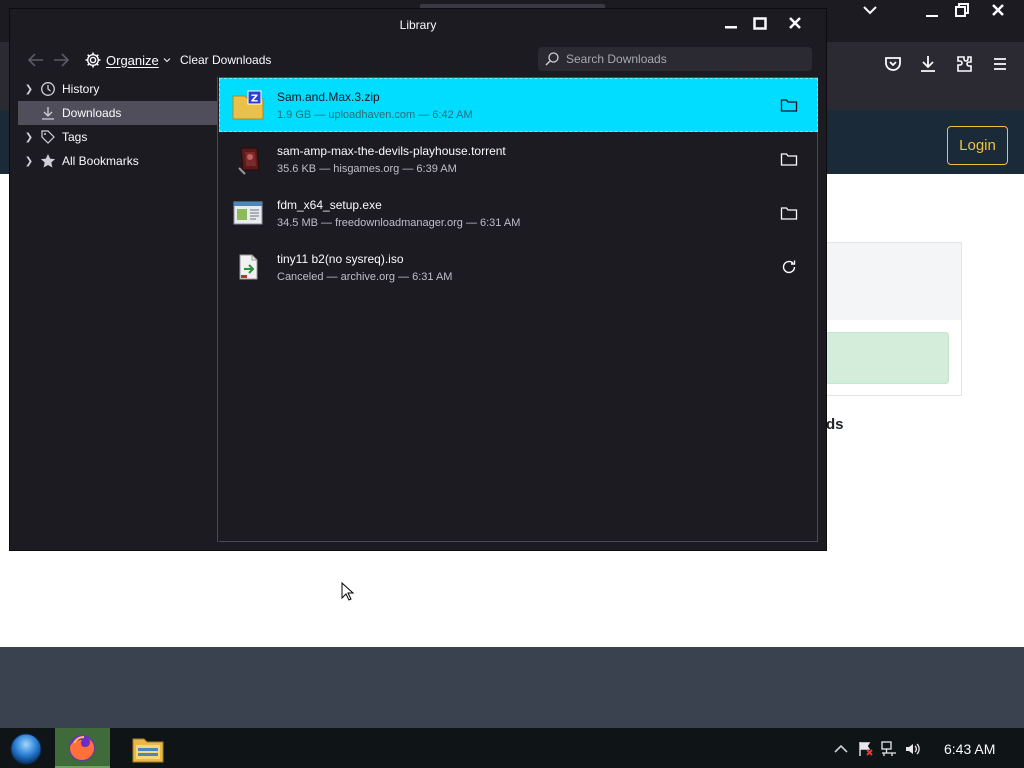  I want to click on library-minimize-button, so click(731, 25).